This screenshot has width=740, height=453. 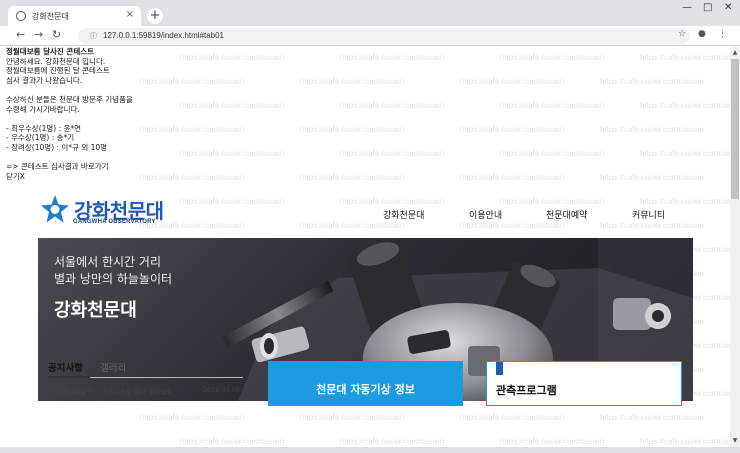 What do you see at coordinates (44, 128) in the screenshot?
I see `award-line: - 최우수상(1명) : 윤*연` at bounding box center [44, 128].